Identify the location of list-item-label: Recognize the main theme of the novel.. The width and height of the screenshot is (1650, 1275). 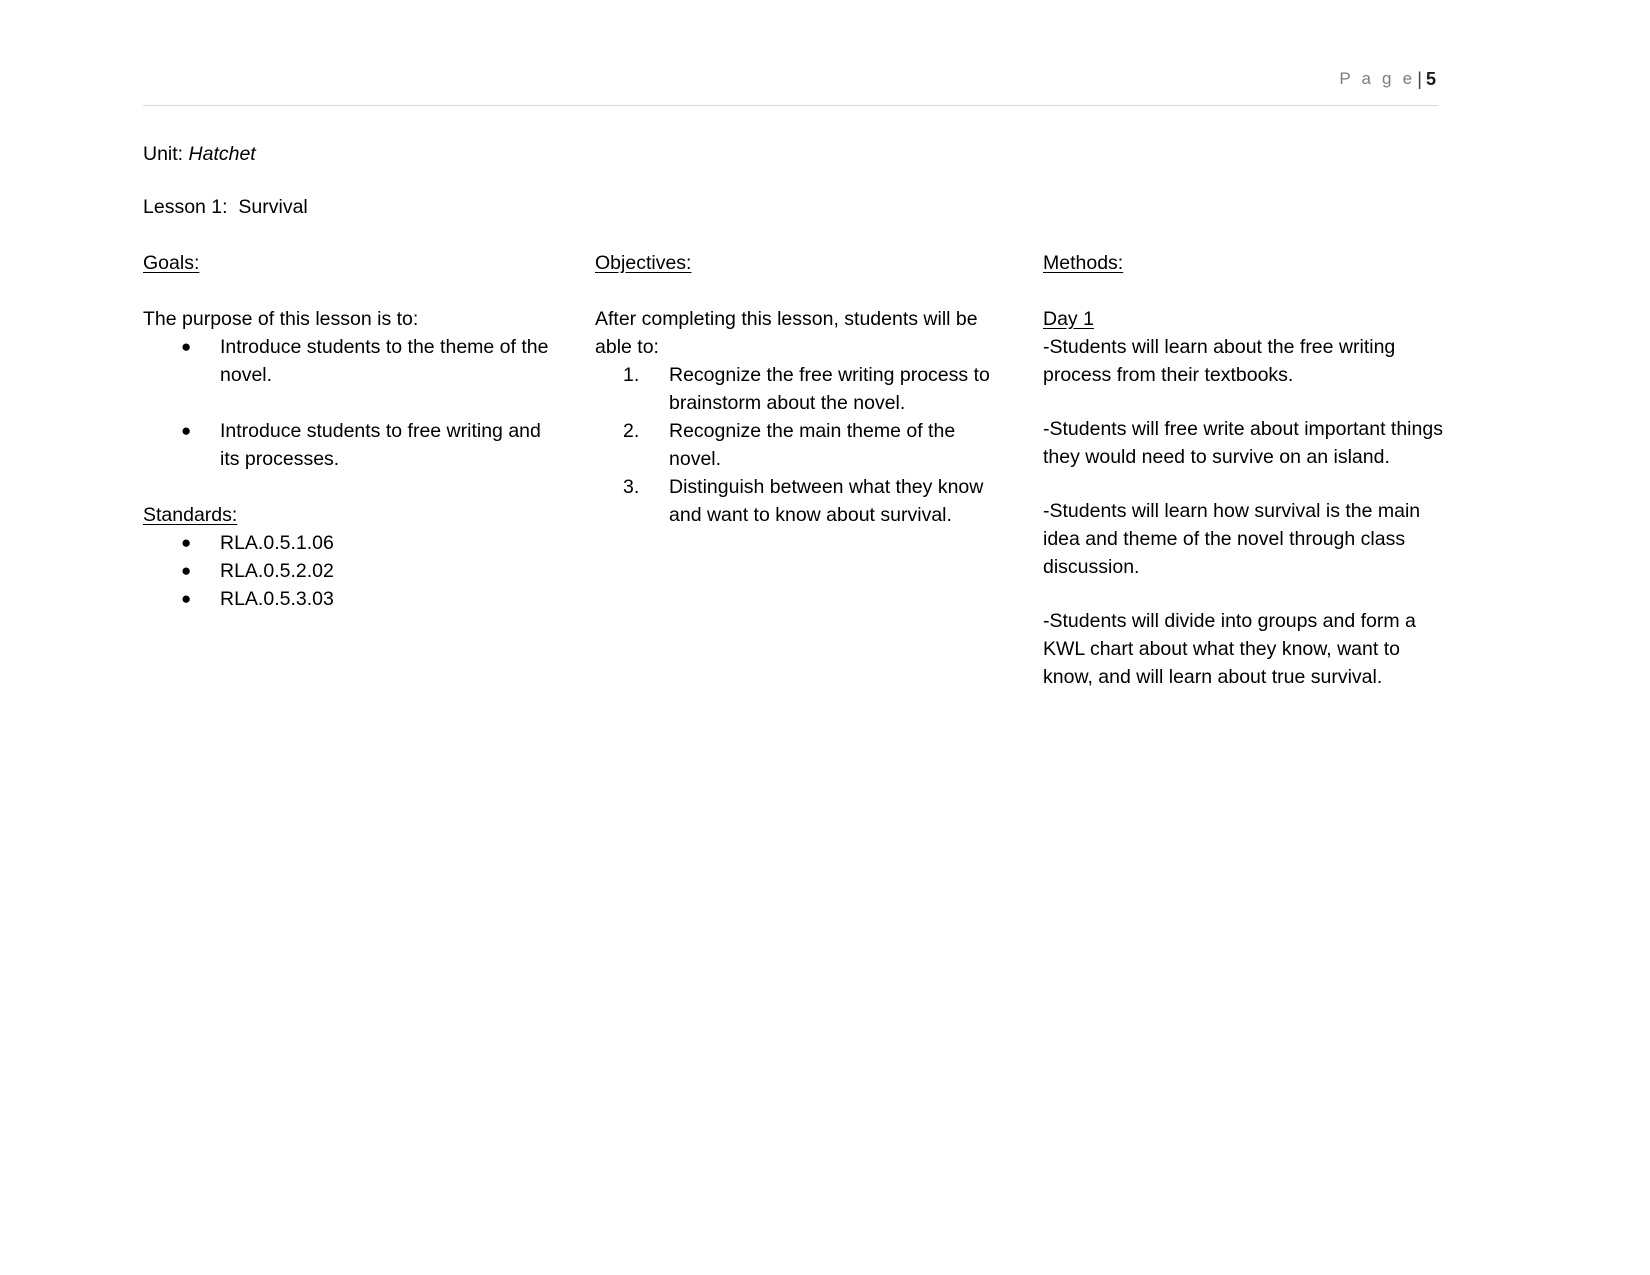
(812, 445).